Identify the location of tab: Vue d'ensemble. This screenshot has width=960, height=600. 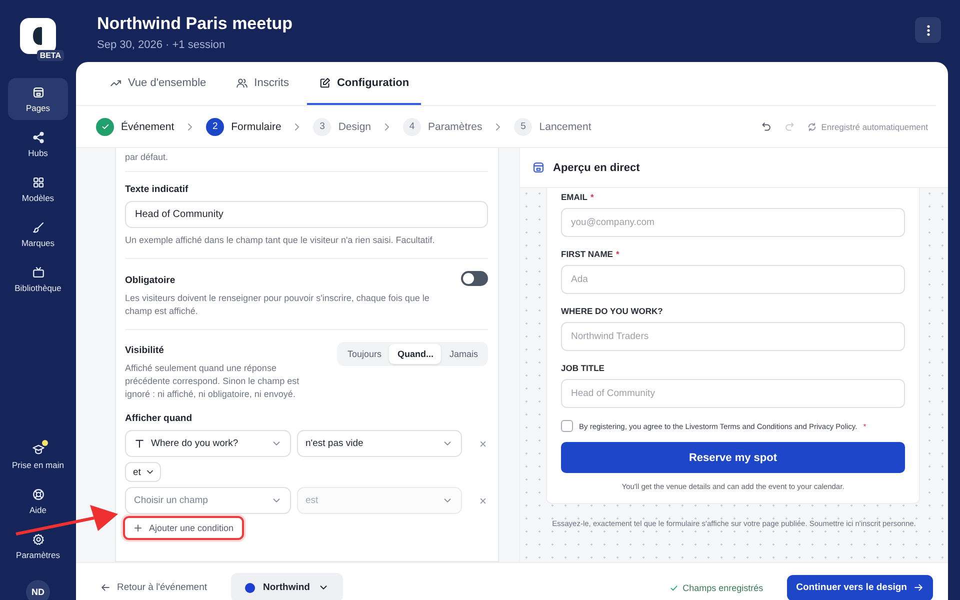
(158, 83).